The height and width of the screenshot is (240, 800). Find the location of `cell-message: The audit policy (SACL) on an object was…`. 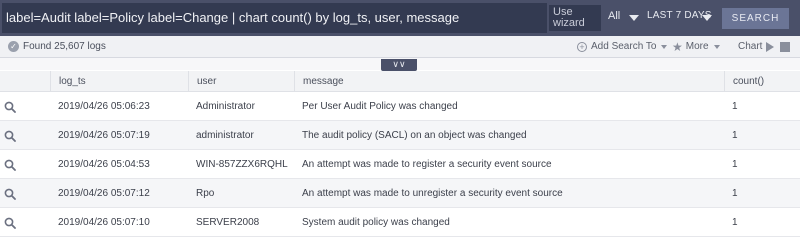

cell-message: The audit policy (SACL) on an object was… is located at coordinates (414, 135).